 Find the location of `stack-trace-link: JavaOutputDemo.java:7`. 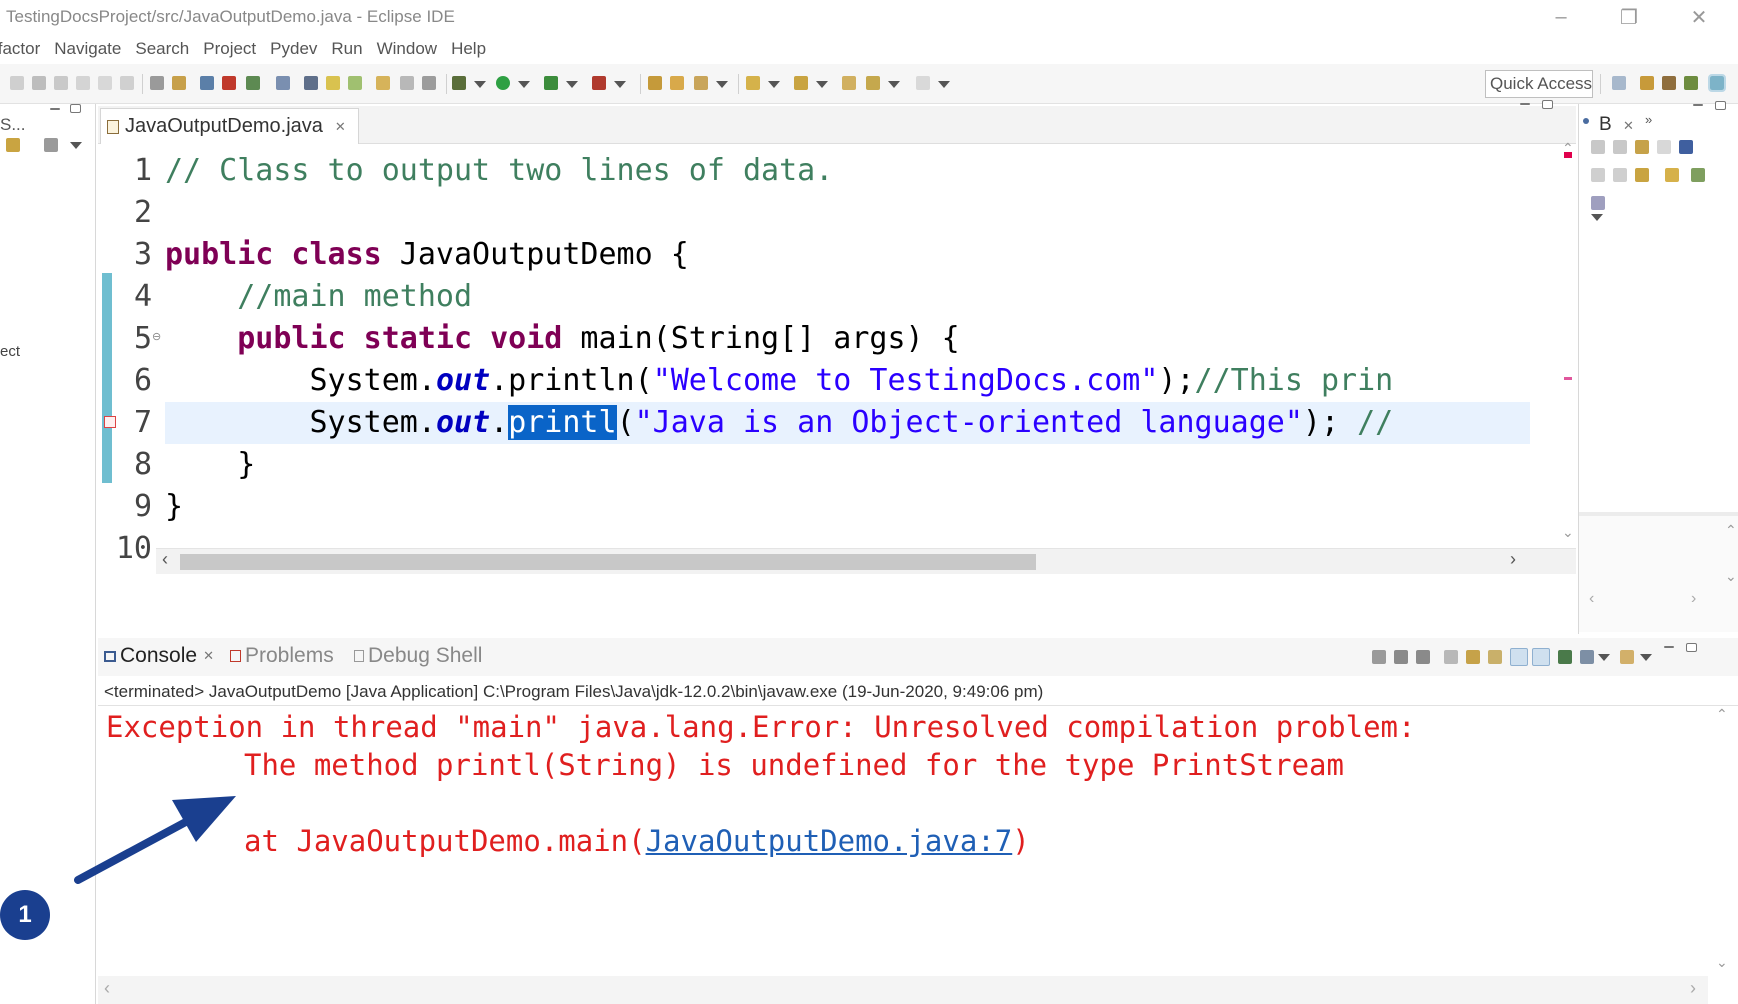

stack-trace-link: JavaOutputDemo.java:7 is located at coordinates (829, 841).